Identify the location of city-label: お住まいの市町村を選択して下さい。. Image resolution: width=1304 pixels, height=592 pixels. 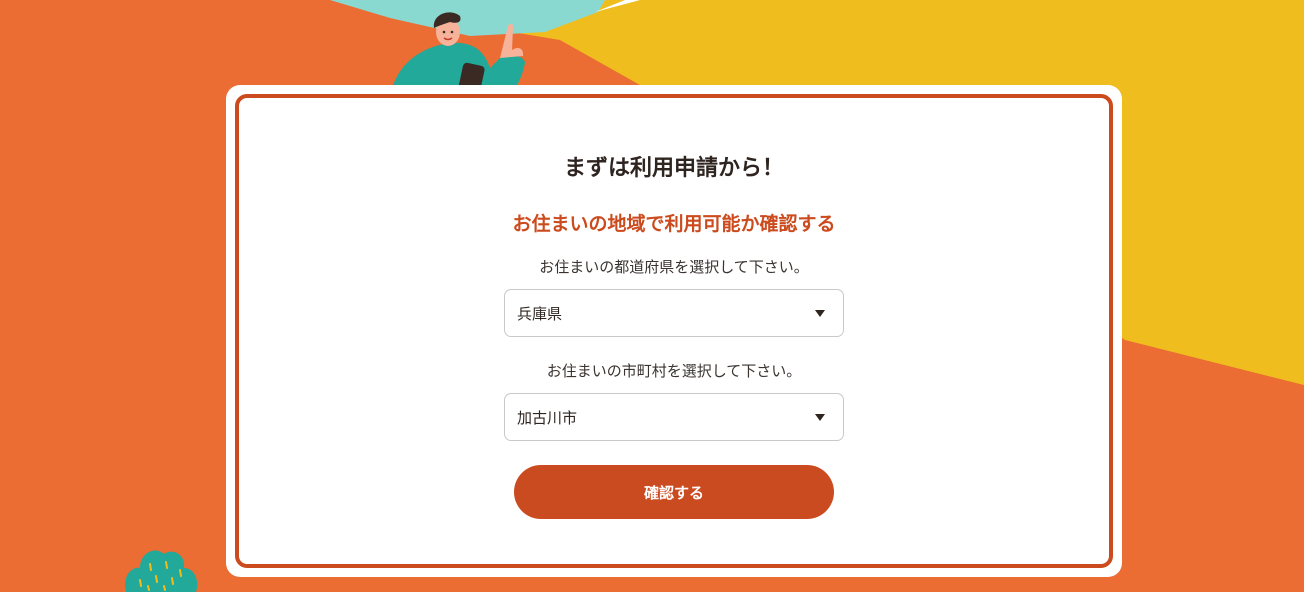
(674, 371).